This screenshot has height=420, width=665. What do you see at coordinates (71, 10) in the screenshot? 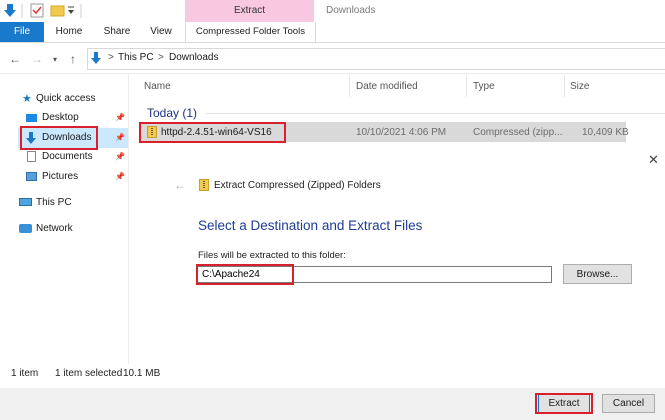
I see `customize-toolbar-icon` at bounding box center [71, 10].